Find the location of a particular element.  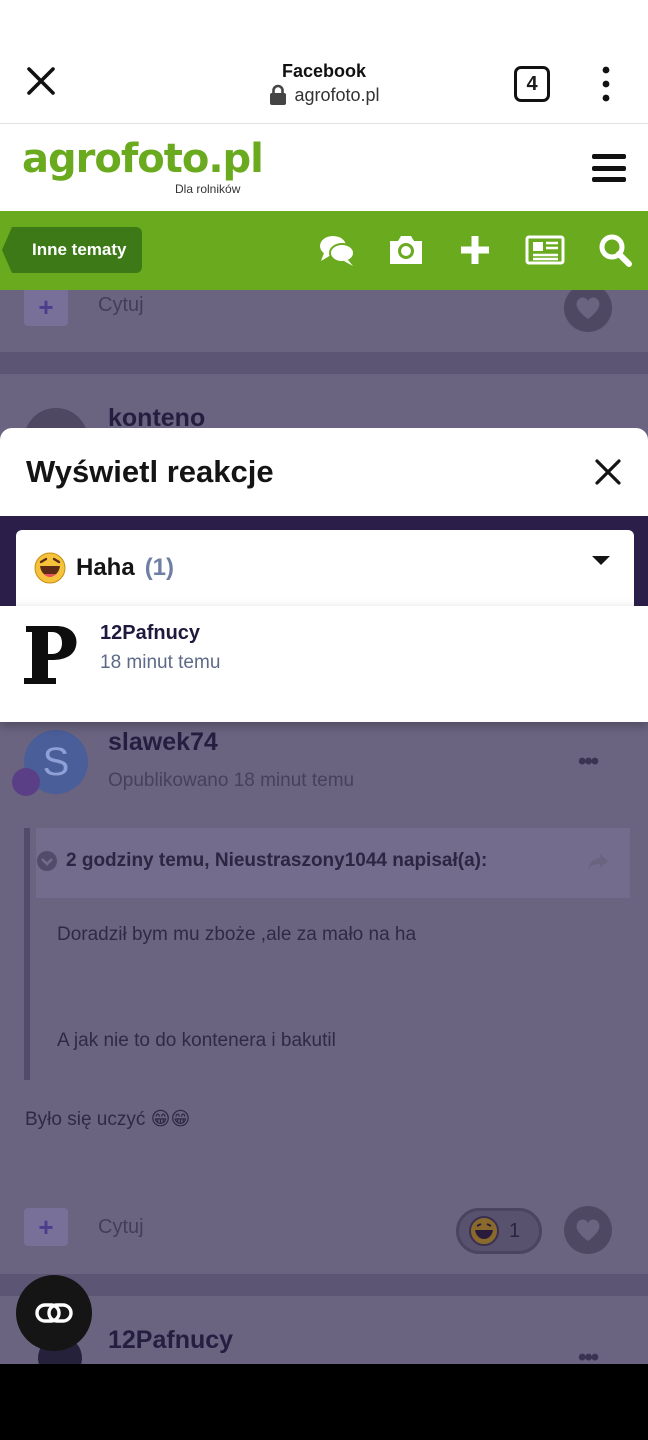

reactions-dialog-header: Wyświetl reakcje is located at coordinates (324, 472).